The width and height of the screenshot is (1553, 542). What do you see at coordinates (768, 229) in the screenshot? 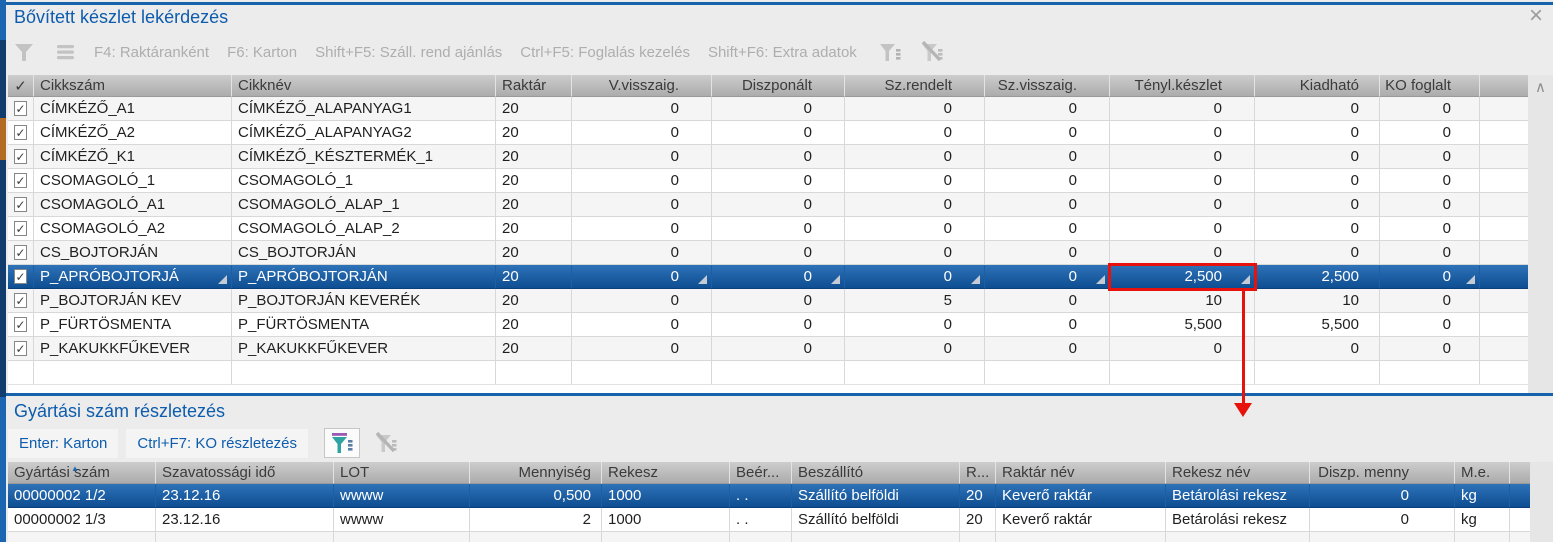
I see `table-row: ✓ CSOMAGOLÓ_A2 CSOMAGOLÓ_ALAP_2 20 0 0 0 0 0 0 0` at bounding box center [768, 229].